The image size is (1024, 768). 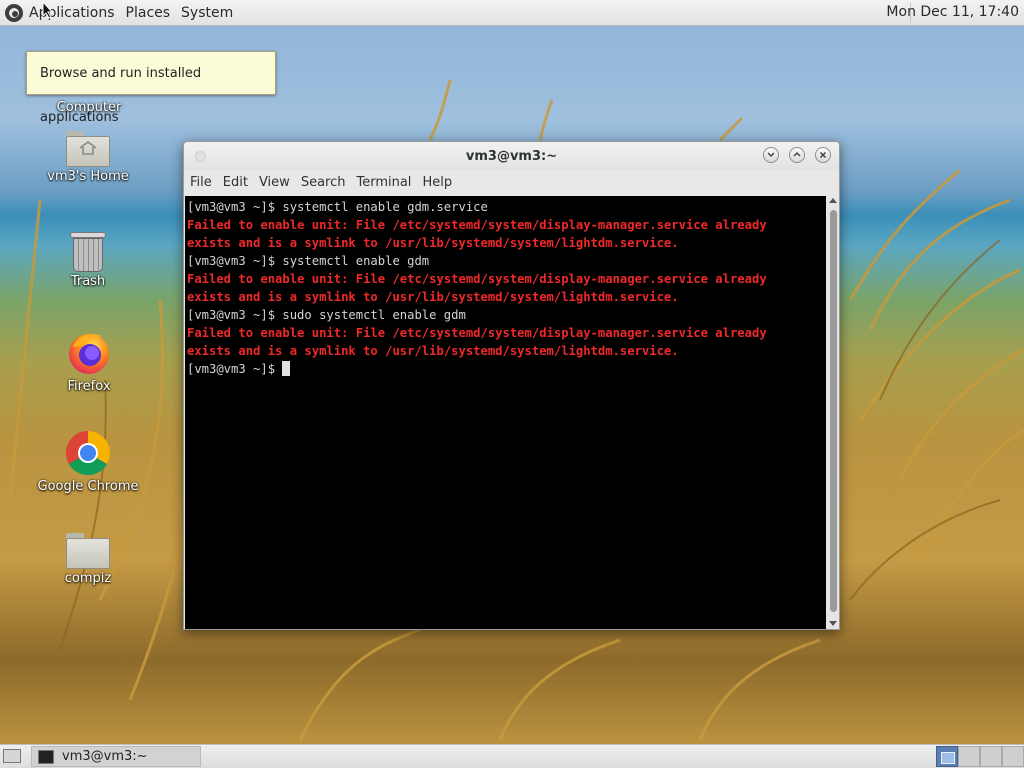 I want to click on taskbar-item-terminal: vm3@vm3:~, so click(x=116, y=756).